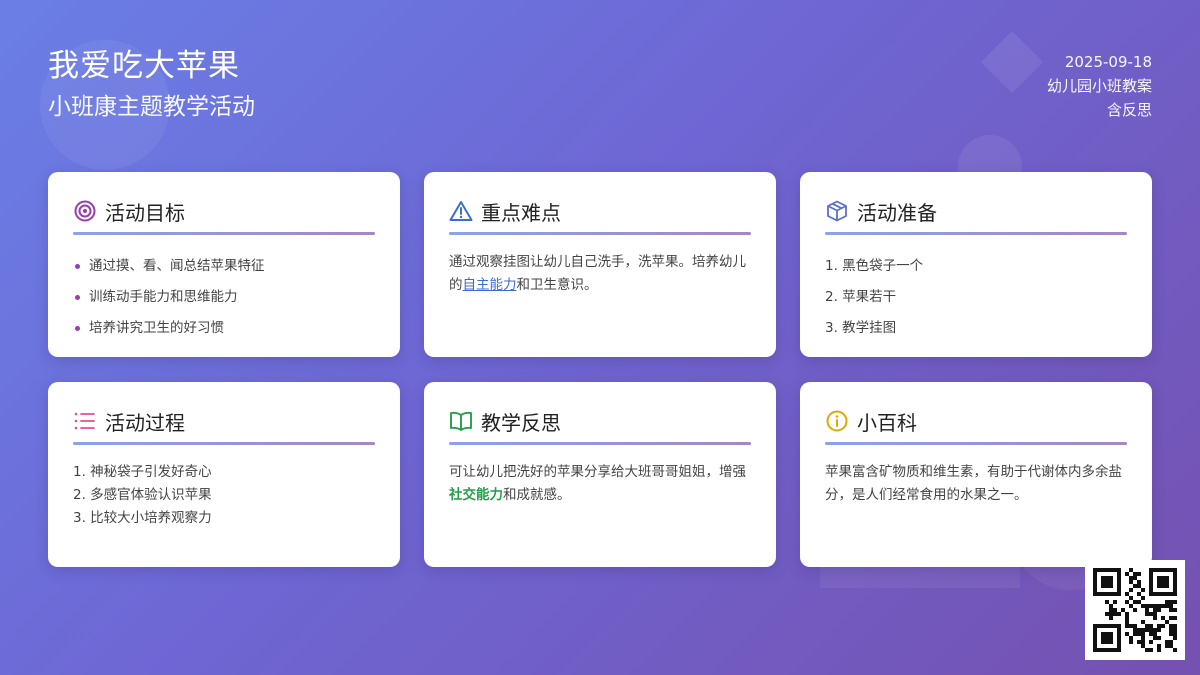  I want to click on text-segment: 和成就感。, so click(537, 495).